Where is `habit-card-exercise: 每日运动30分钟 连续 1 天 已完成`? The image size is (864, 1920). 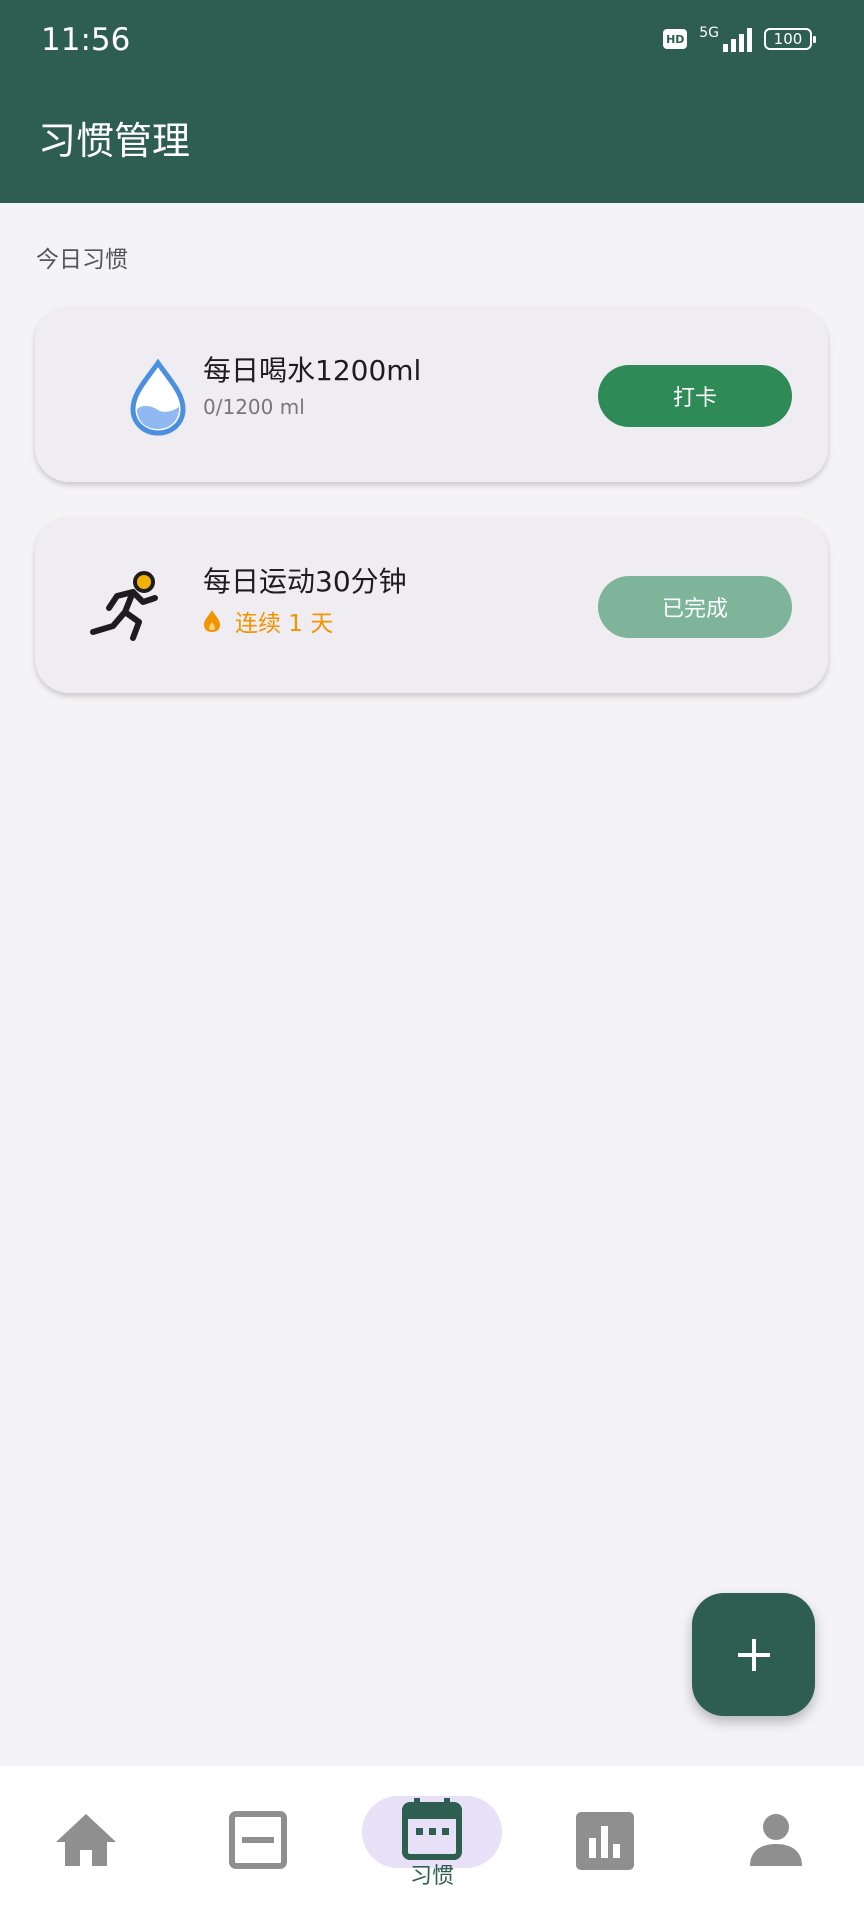 habit-card-exercise: 每日运动30分钟 连续 1 天 已完成 is located at coordinates (431, 605).